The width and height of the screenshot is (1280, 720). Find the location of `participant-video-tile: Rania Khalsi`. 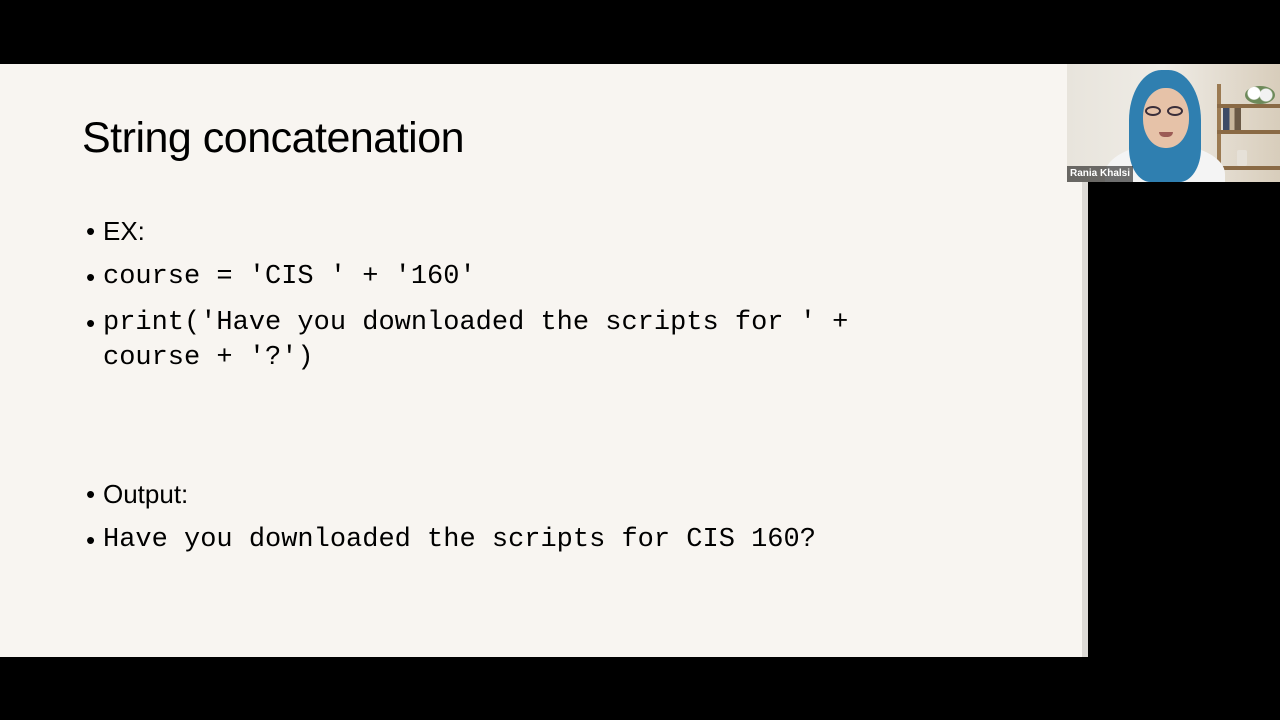

participant-video-tile: Rania Khalsi is located at coordinates (1173, 123).